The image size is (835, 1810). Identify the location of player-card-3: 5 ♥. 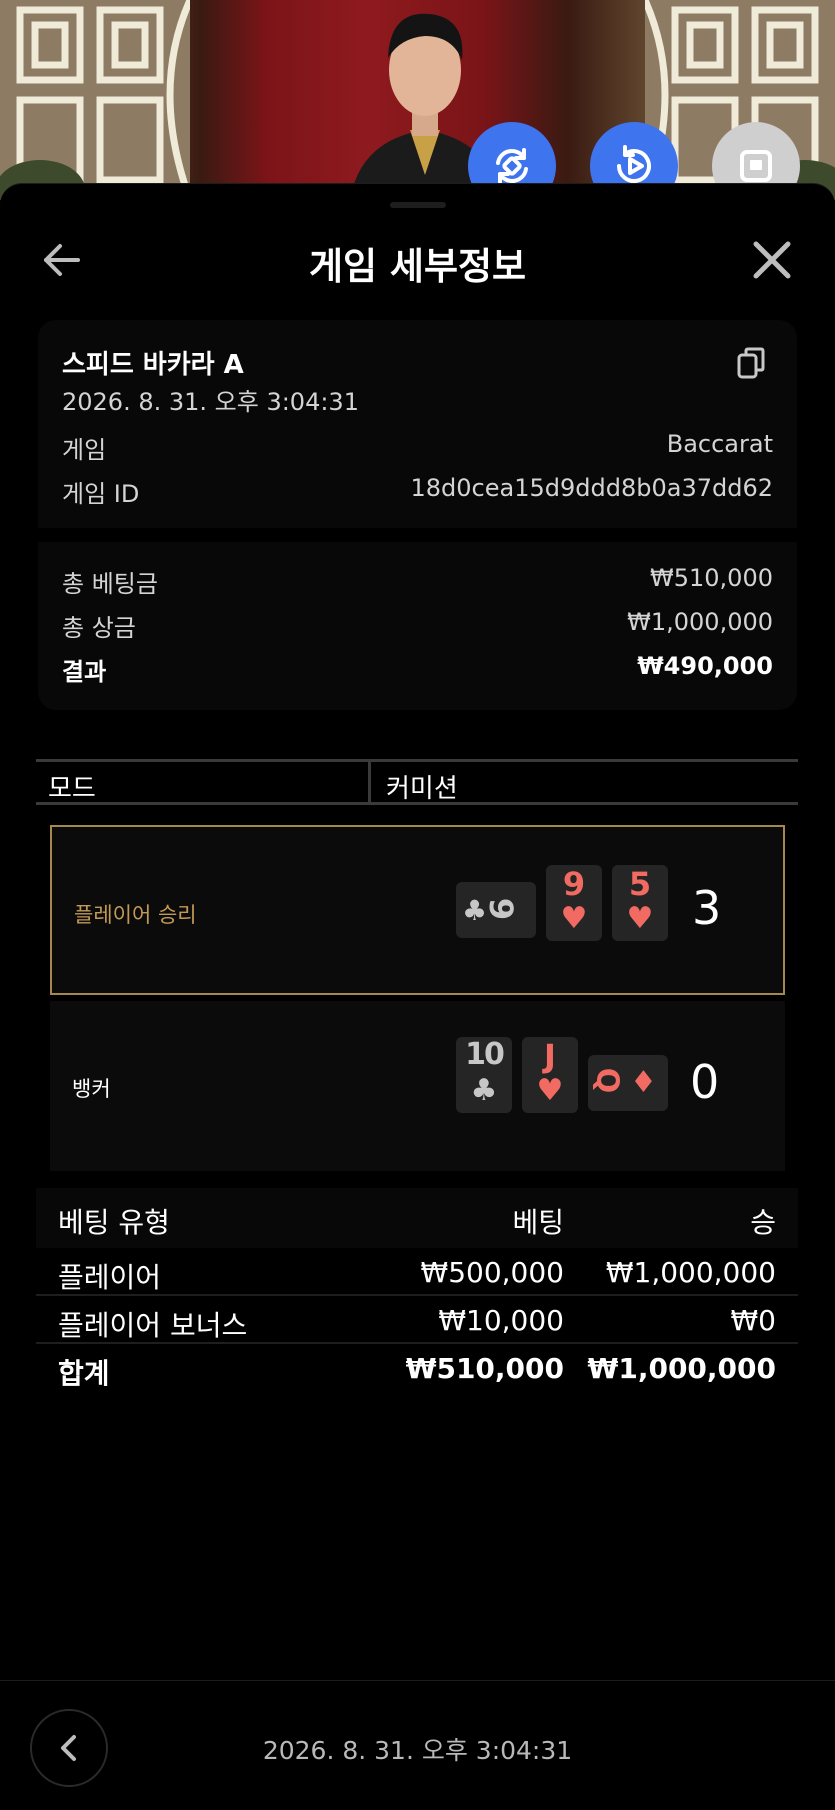
(640, 903).